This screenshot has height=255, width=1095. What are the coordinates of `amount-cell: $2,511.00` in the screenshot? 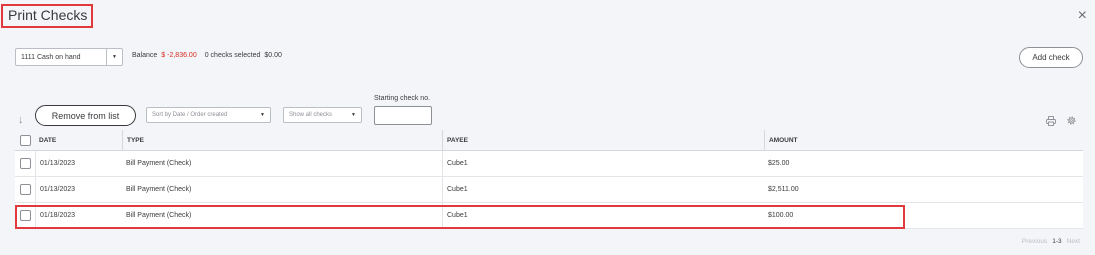 It's located at (783, 189).